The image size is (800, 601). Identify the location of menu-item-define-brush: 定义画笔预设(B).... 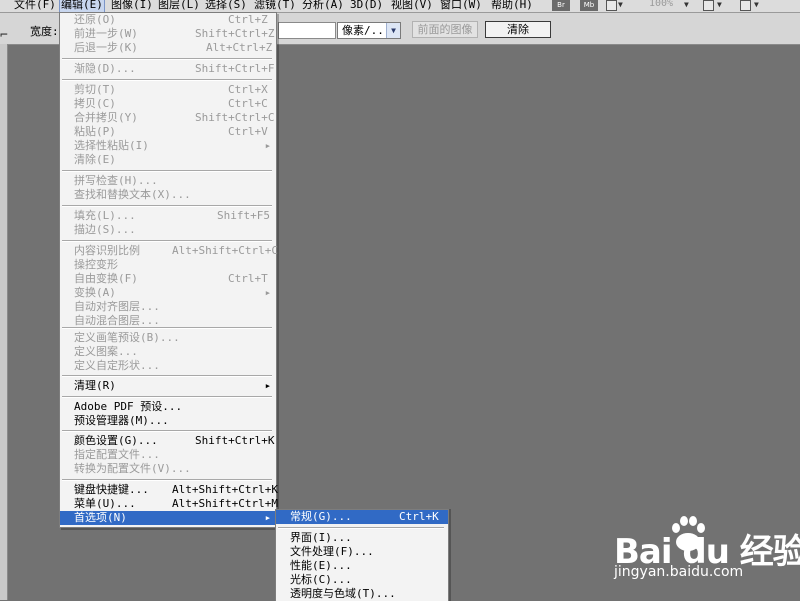
(168, 338).